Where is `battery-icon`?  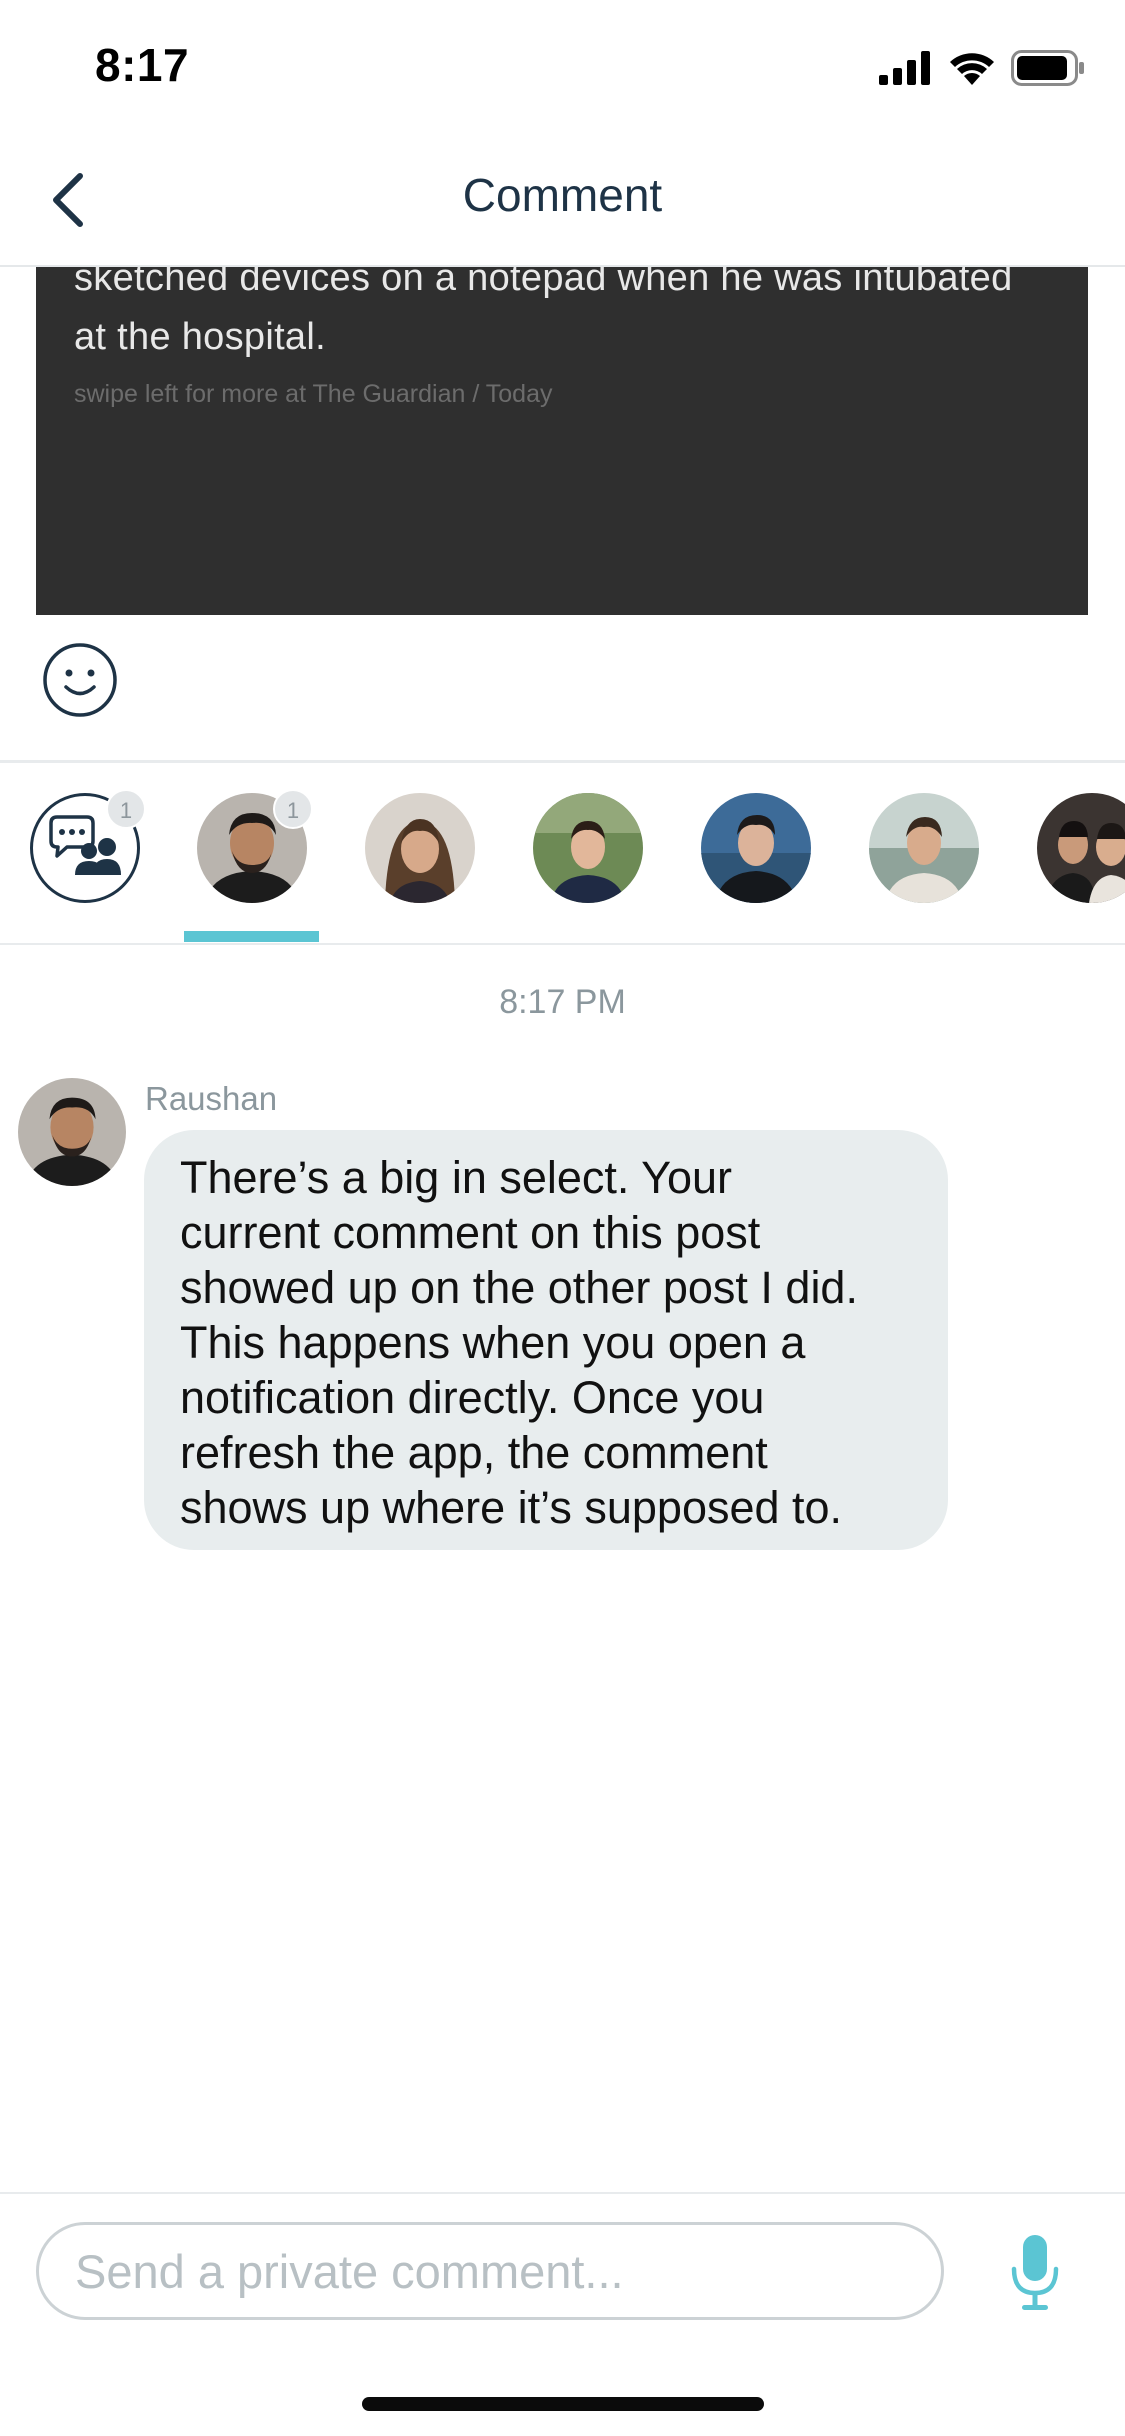
battery-icon is located at coordinates (1047, 68).